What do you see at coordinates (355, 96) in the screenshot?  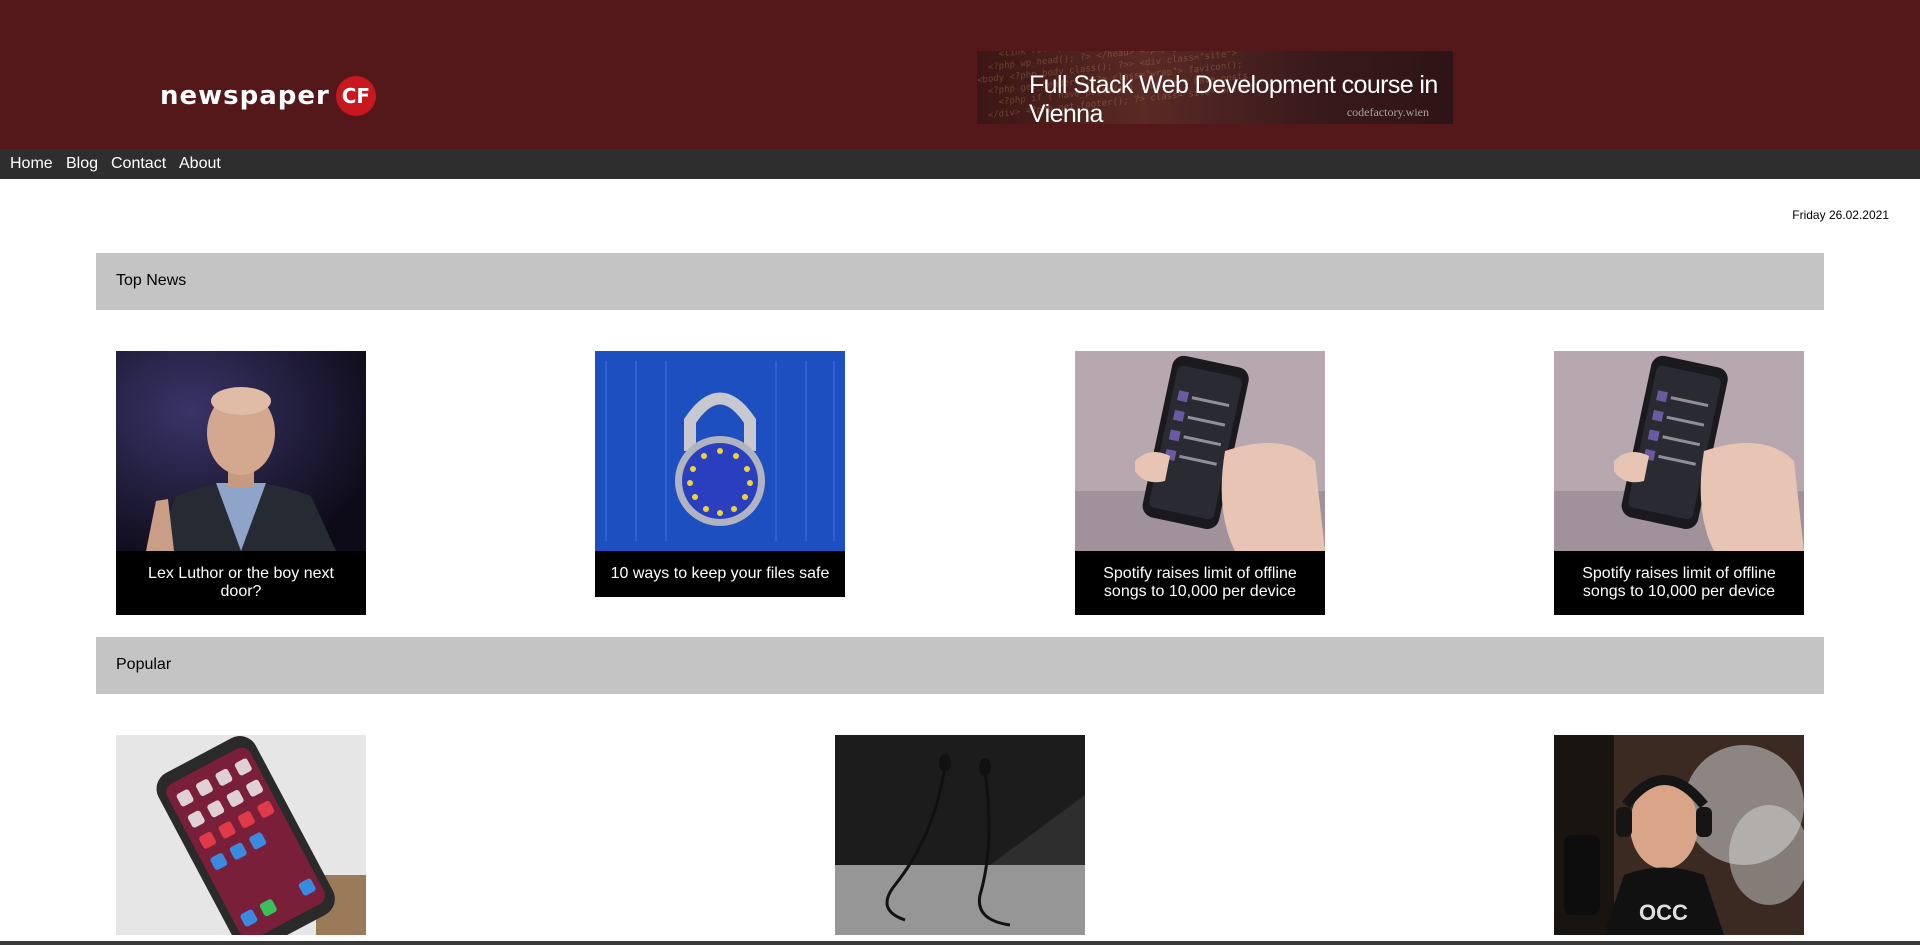 I see `logo-badge: CF` at bounding box center [355, 96].